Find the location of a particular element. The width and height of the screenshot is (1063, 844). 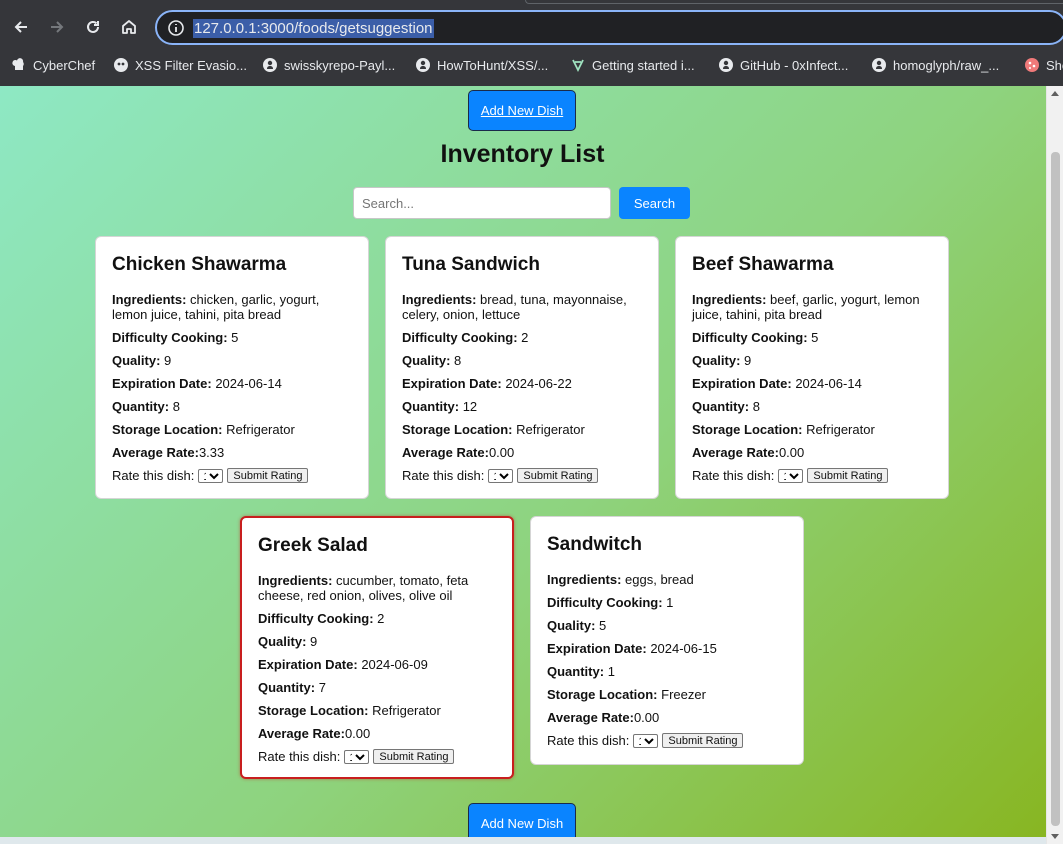

search-button: Search is located at coordinates (654, 203).